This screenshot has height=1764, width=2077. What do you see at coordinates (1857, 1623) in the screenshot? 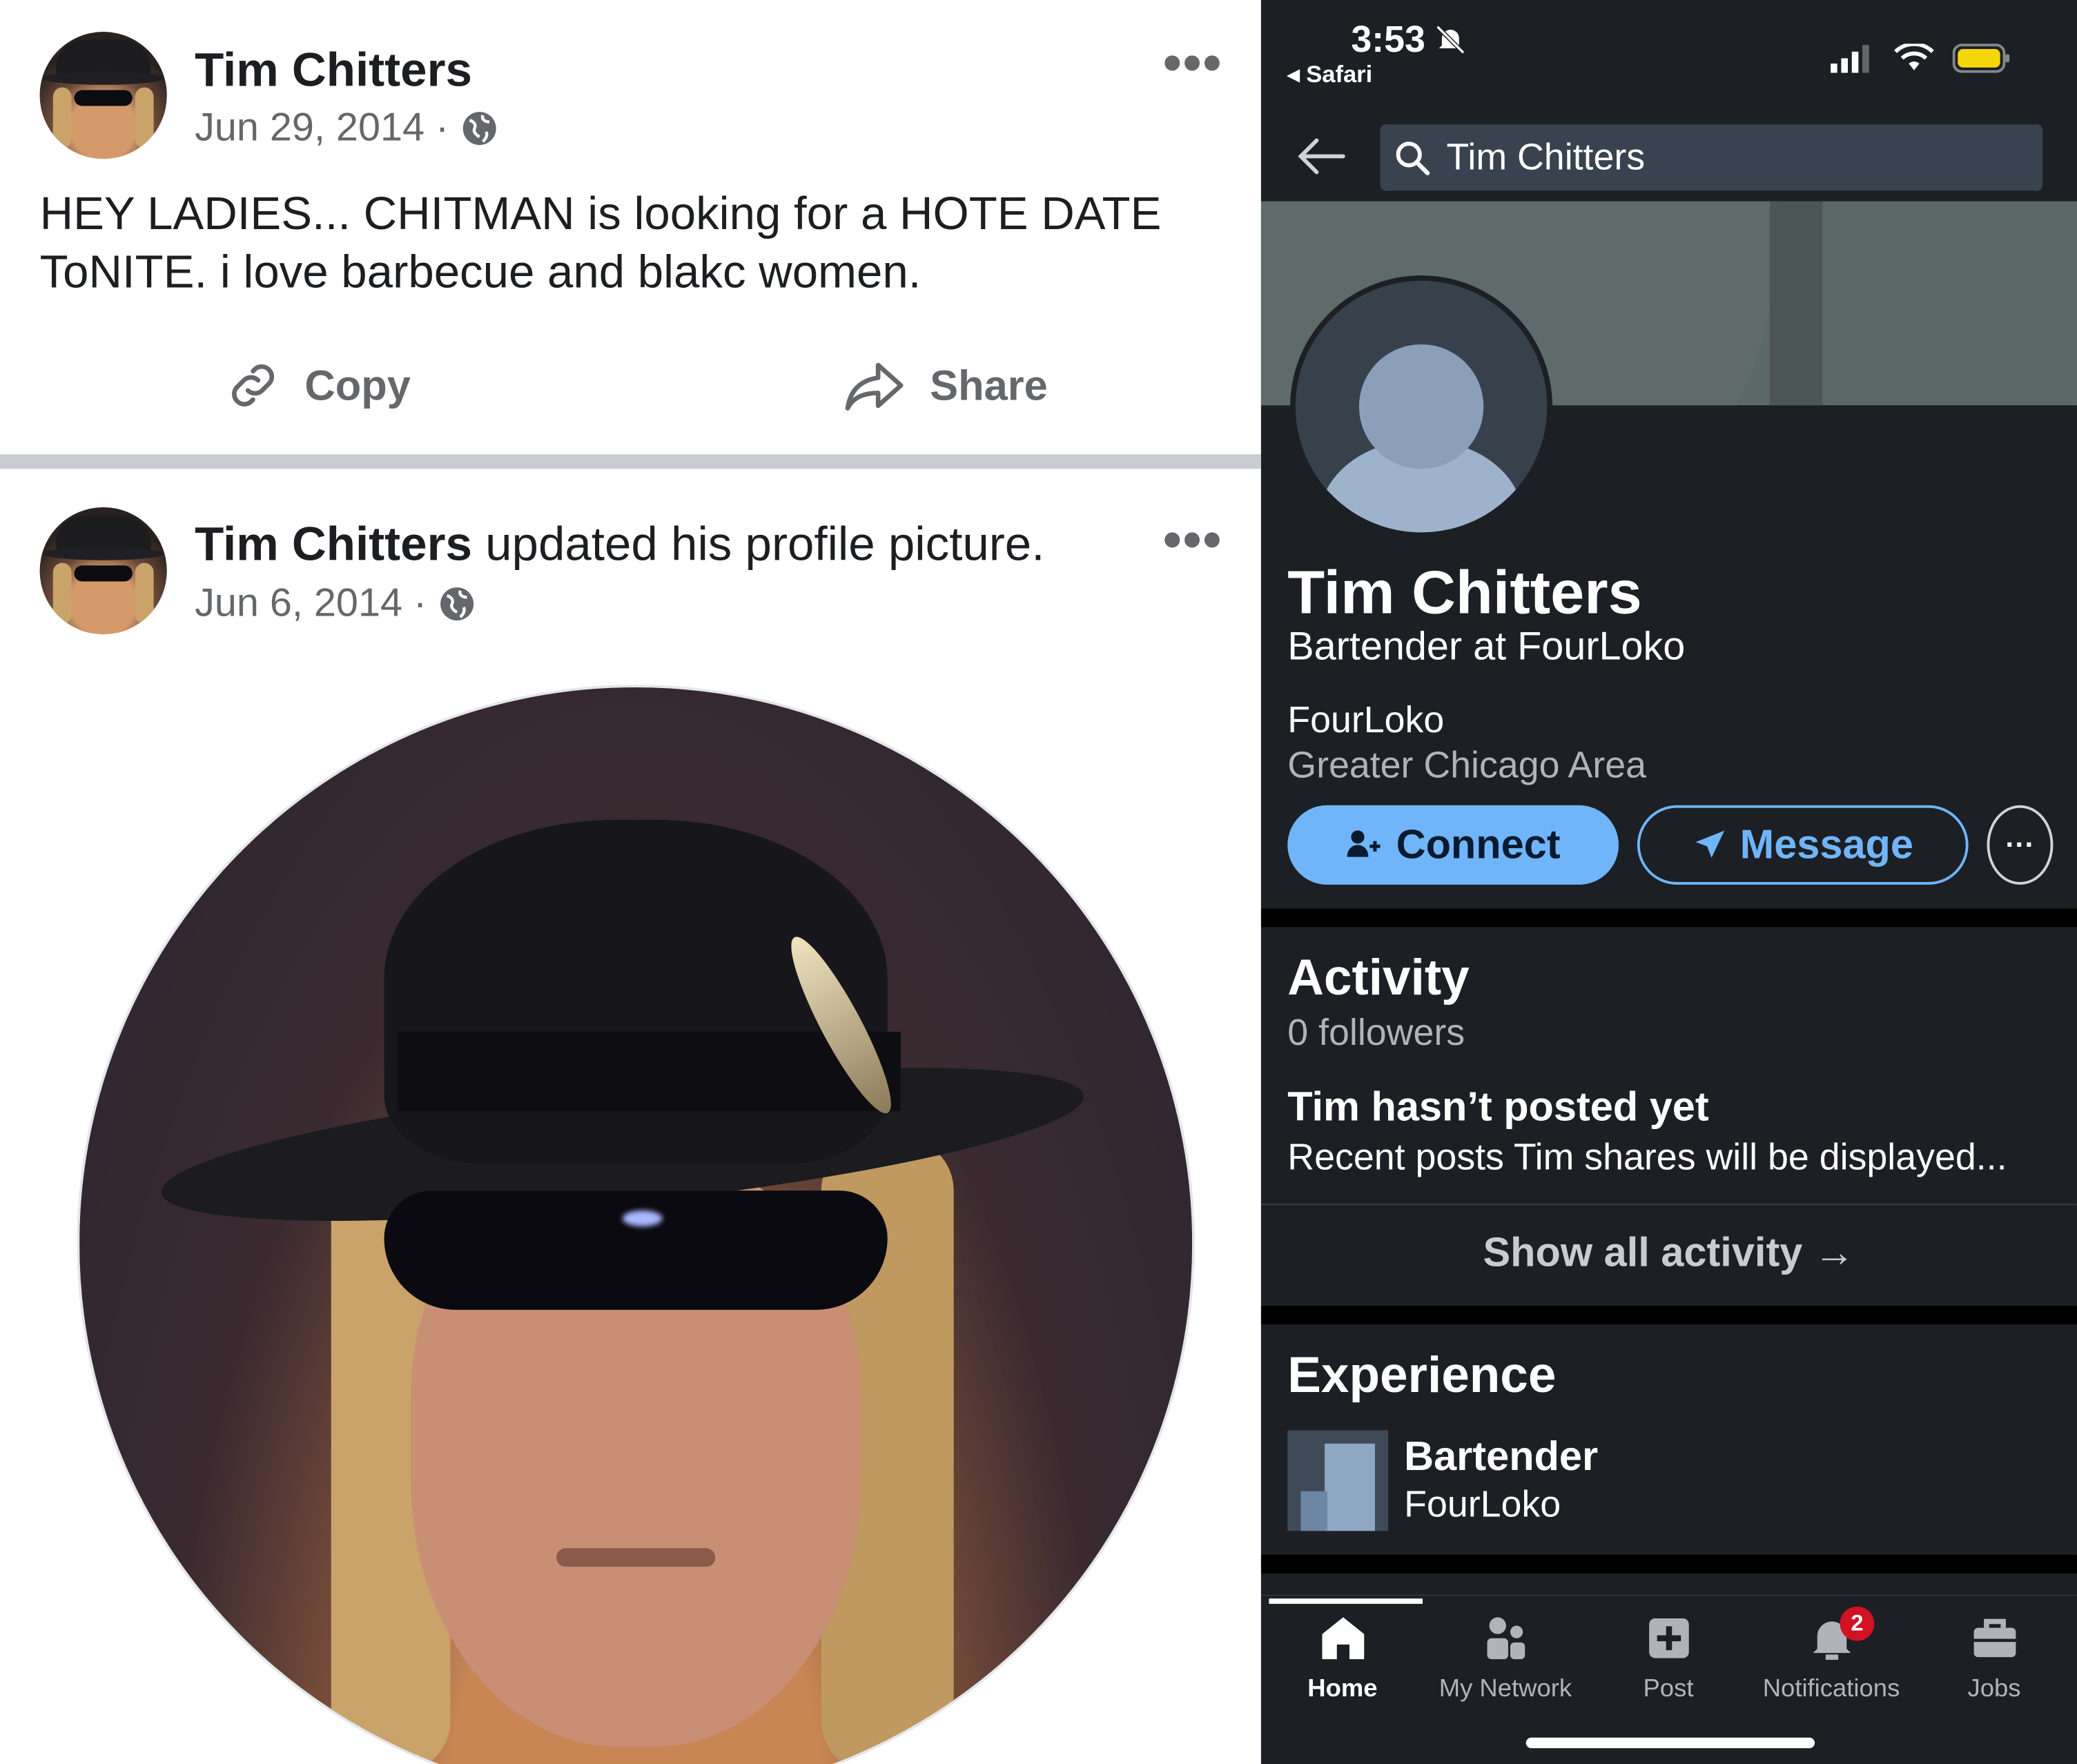
I see `notification-badge: 2` at bounding box center [1857, 1623].